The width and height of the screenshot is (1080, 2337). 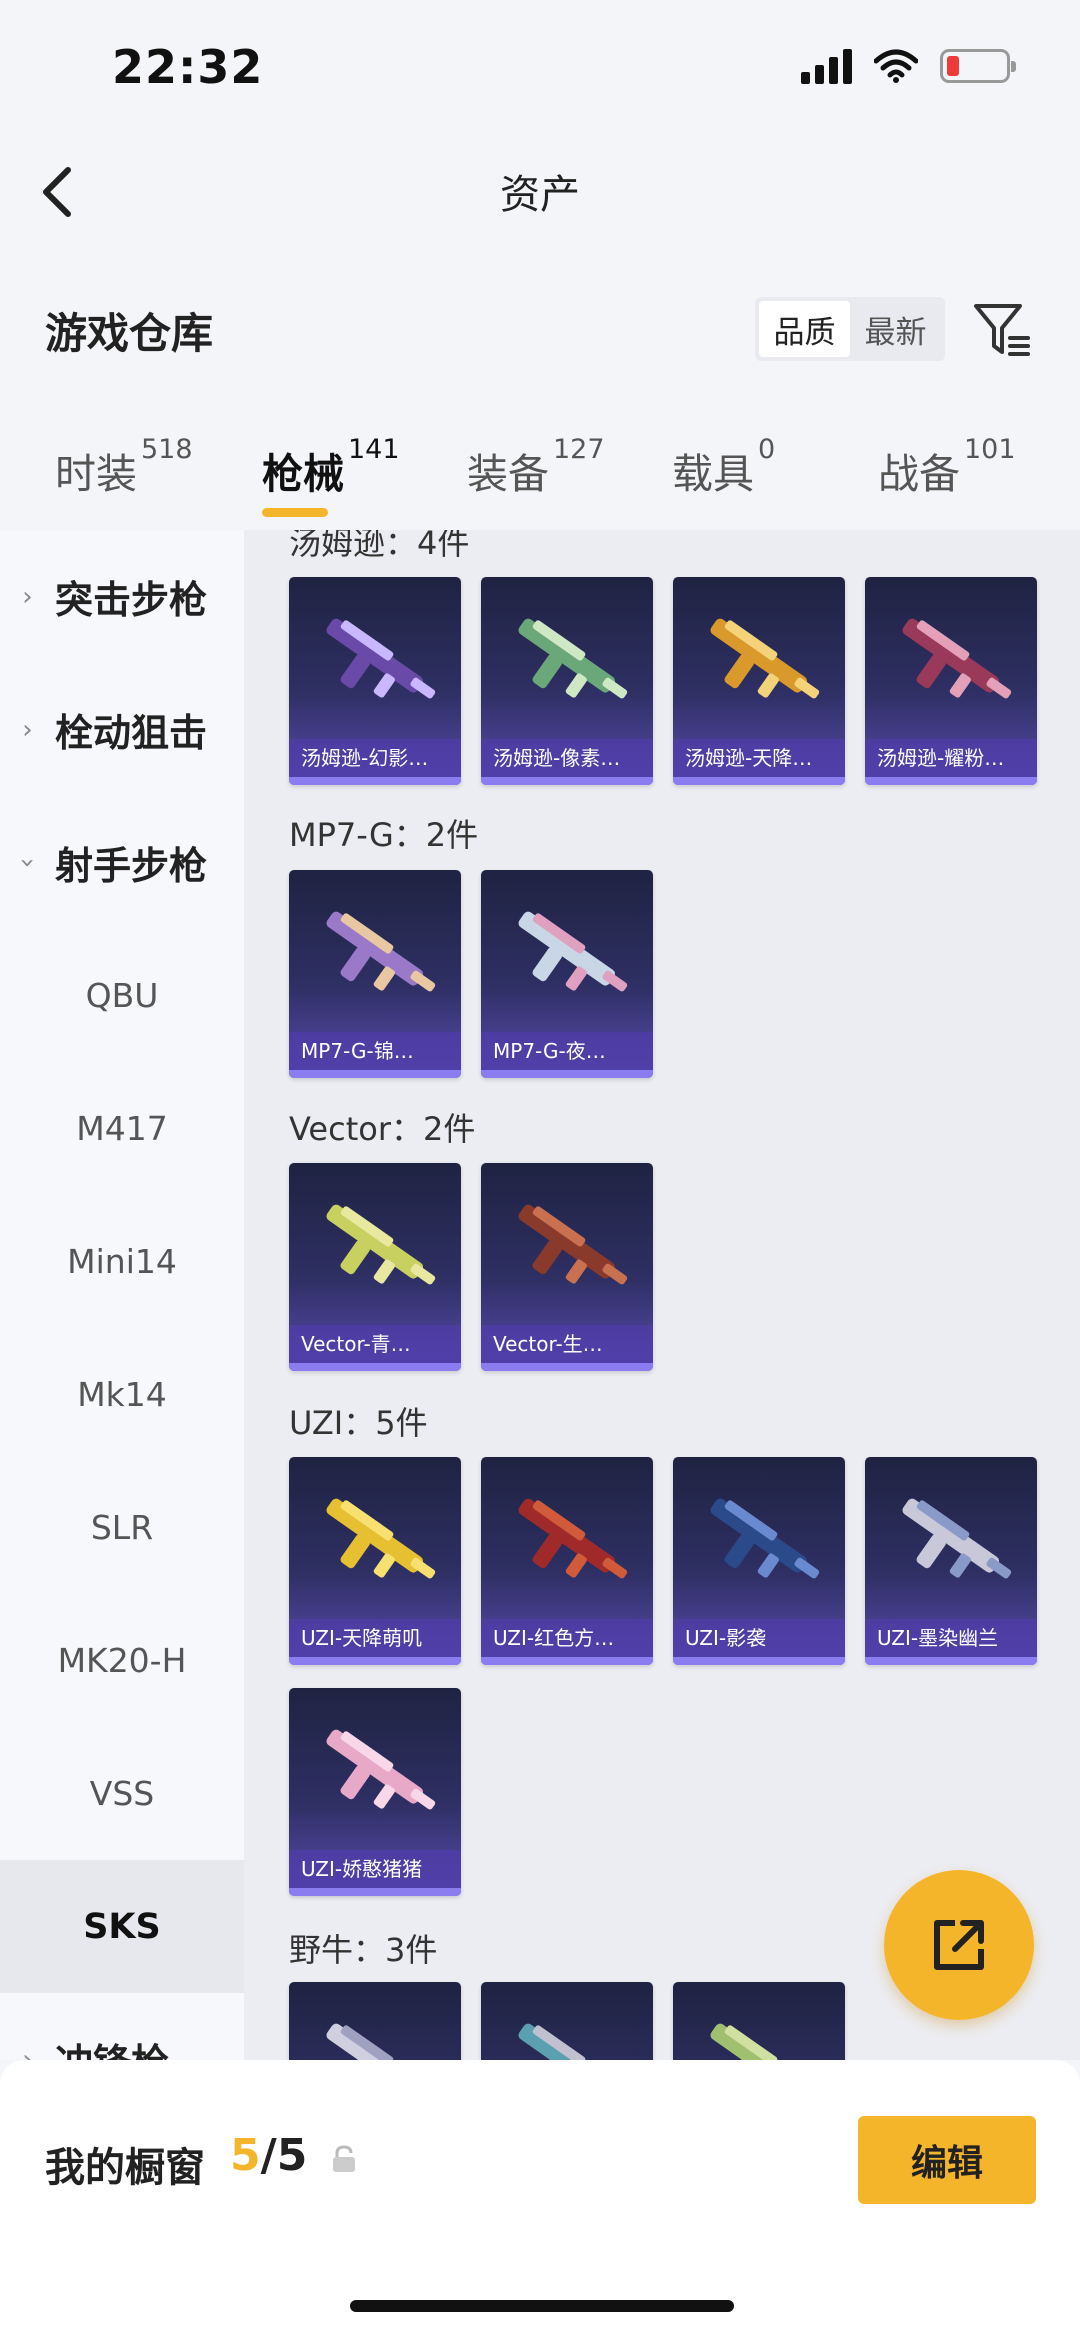 I want to click on showcase-bar: 我的橱窗 5/5 编辑, so click(x=540, y=2198).